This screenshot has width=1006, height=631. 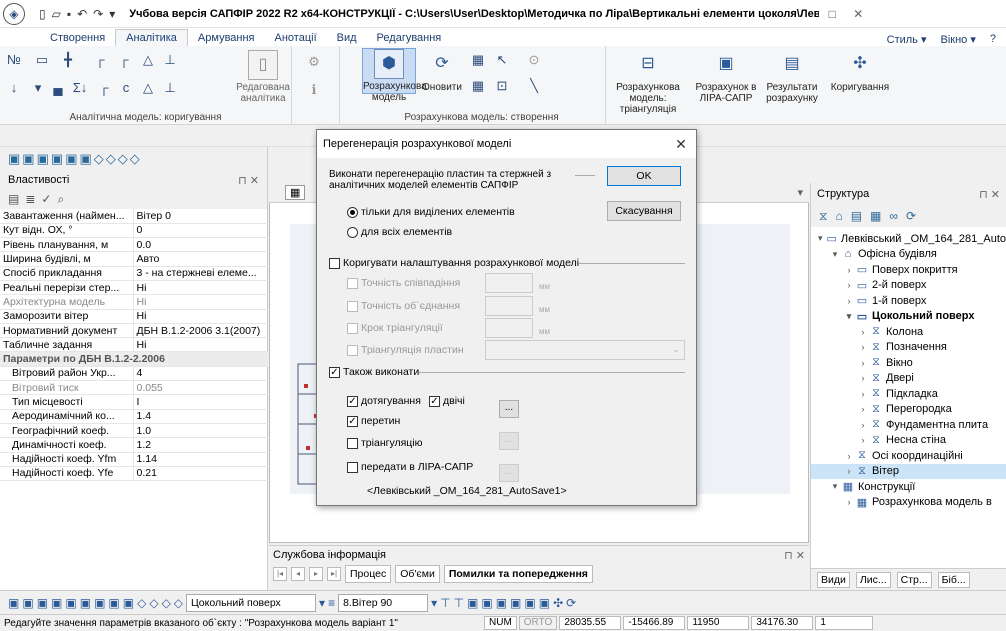 What do you see at coordinates (908, 348) in the screenshot?
I see `tree-item: › ⧖ Позначення` at bounding box center [908, 348].